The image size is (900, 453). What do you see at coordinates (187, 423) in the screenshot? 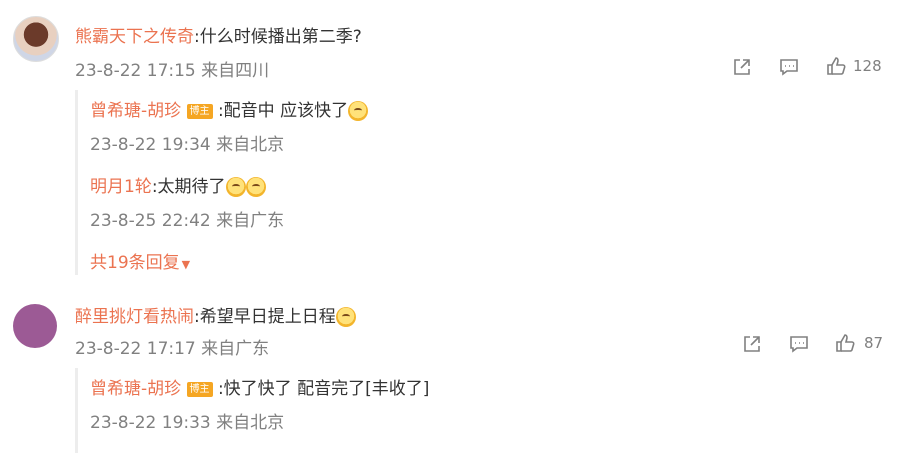
I see `reply-meta: 23-8-22 19:33 来自北京` at bounding box center [187, 423].